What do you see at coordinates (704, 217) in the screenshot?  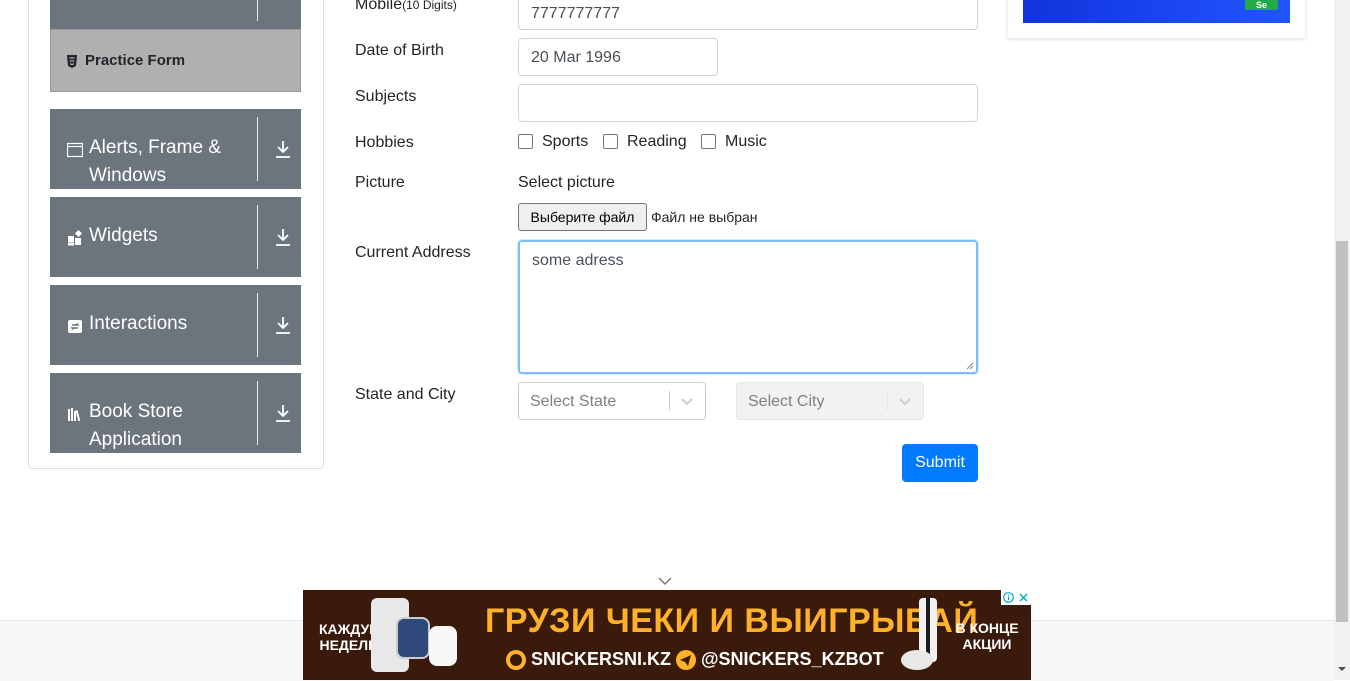 I see `file-status: Файл не выбран` at bounding box center [704, 217].